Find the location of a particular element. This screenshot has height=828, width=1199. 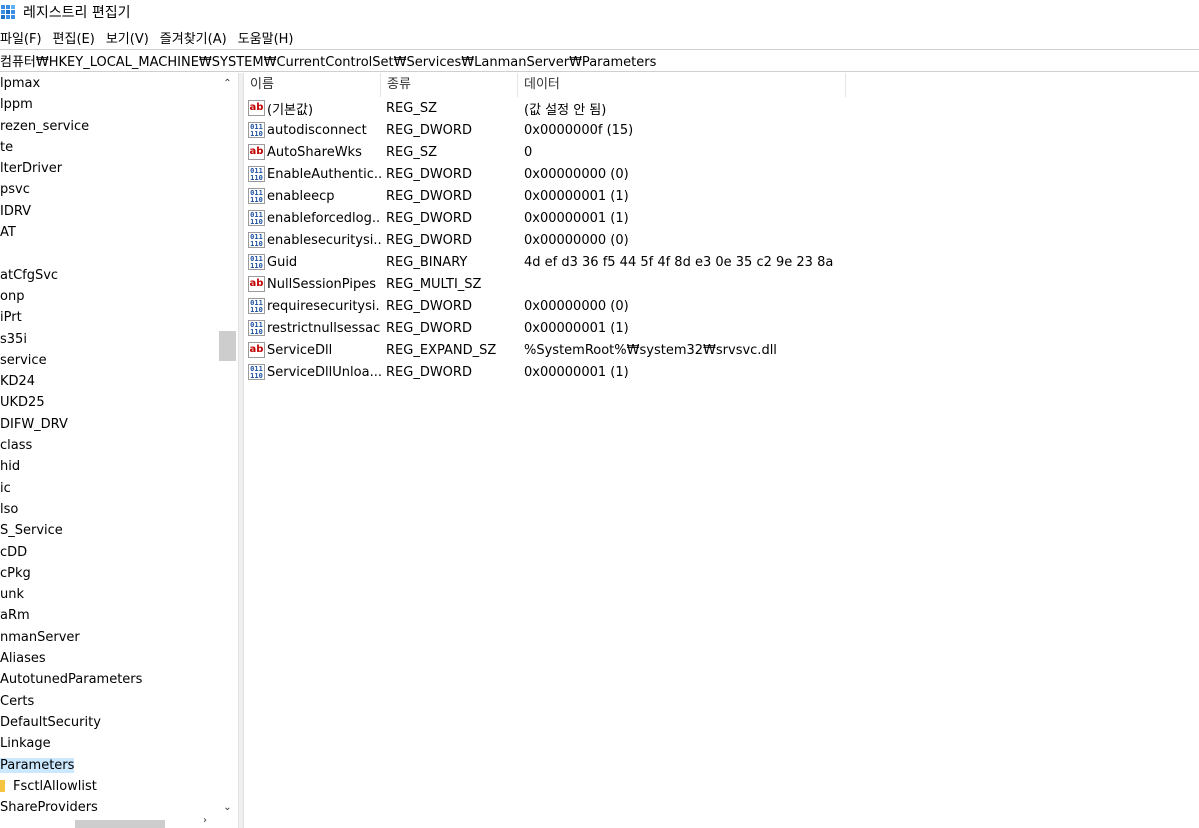

registry-editor-app-icon is located at coordinates (8, 11).